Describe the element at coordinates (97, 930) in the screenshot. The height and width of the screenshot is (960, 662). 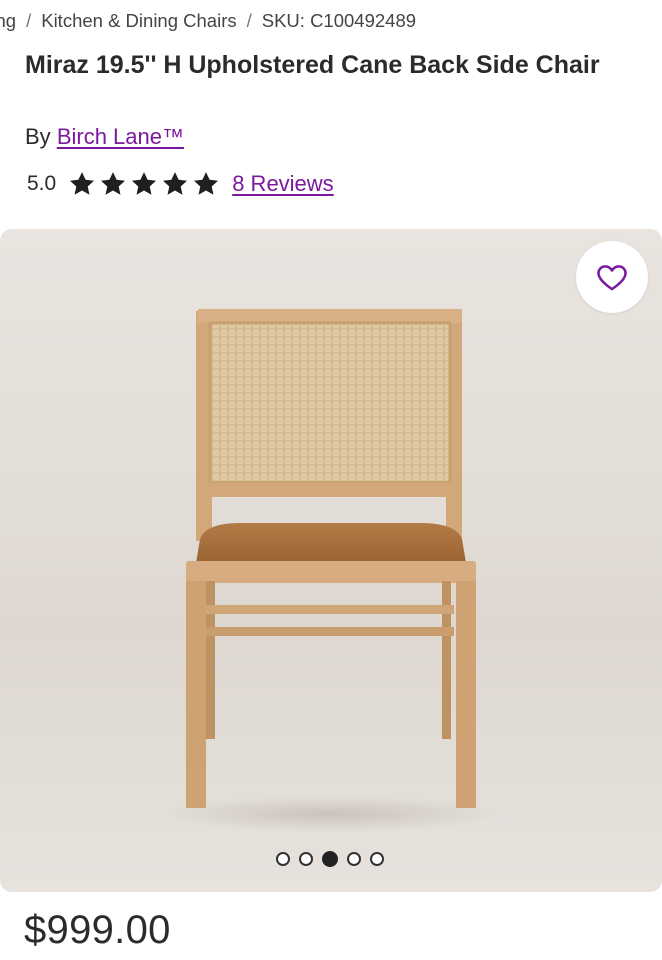
I see `product-price: $999.00` at that location.